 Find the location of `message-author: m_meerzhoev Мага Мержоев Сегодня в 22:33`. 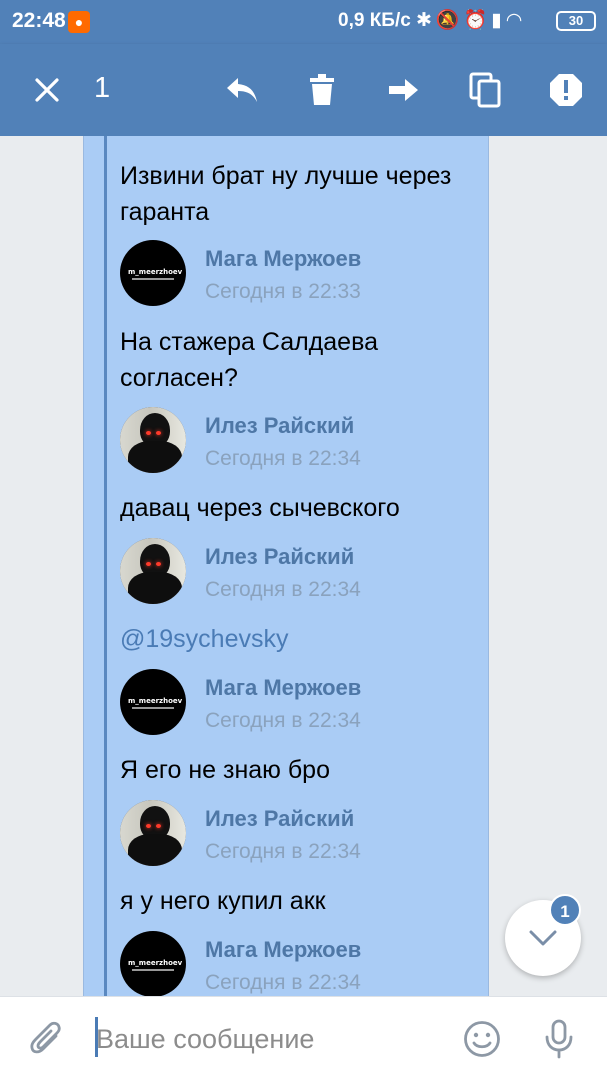

message-author: m_meerzhoev Мага Мержоев Сегодня в 22:33 is located at coordinates (300, 275).